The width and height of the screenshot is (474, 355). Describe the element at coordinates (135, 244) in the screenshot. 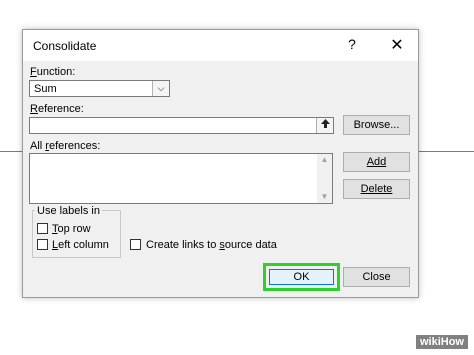

I see `create-links-checkbox` at that location.